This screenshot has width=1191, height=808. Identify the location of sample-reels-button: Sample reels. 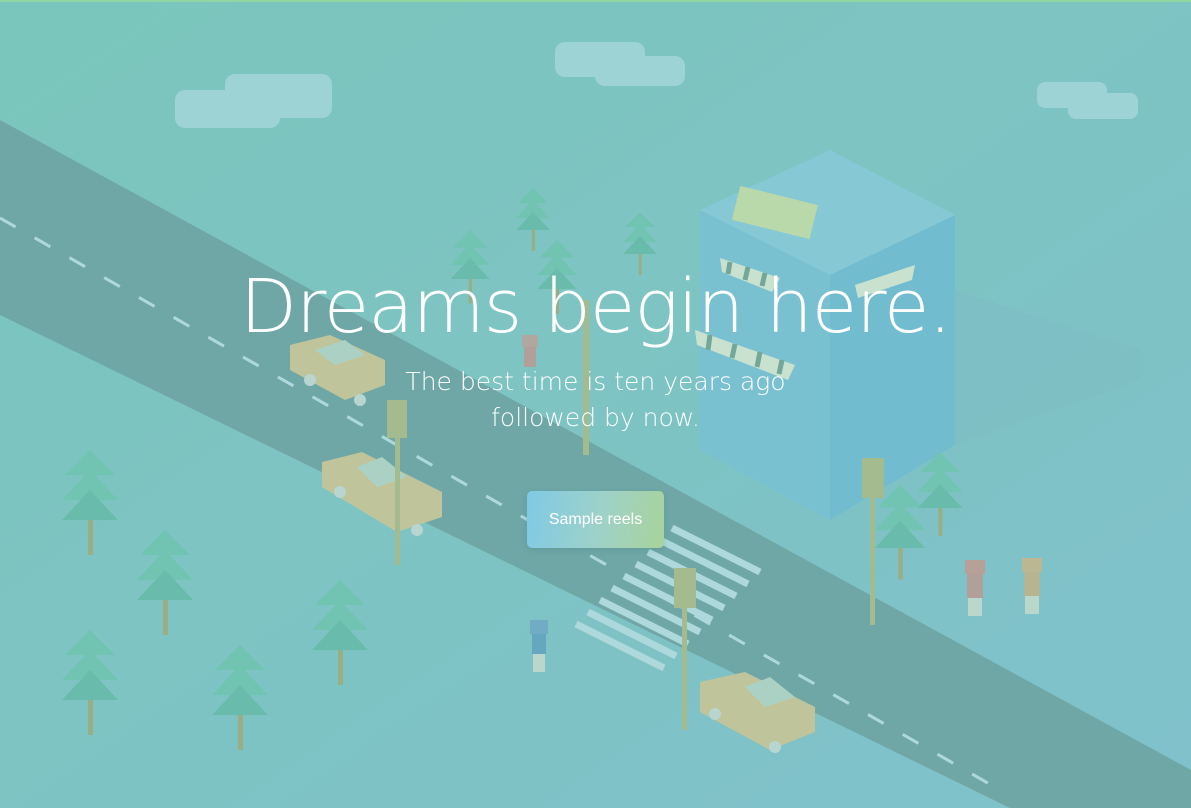
(595, 519).